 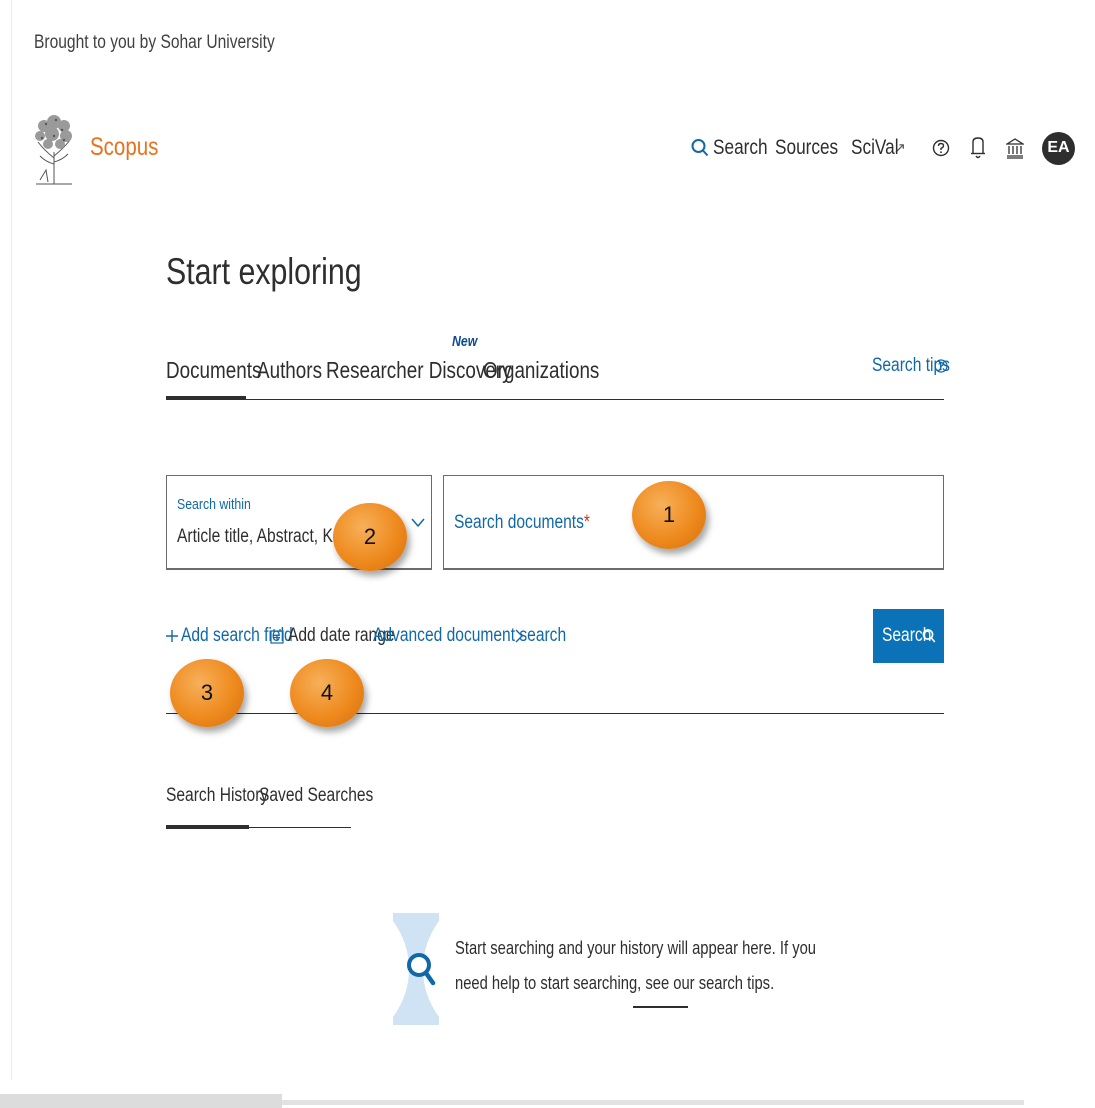 What do you see at coordinates (327, 693) in the screenshot?
I see `callout-marker-4: 4` at bounding box center [327, 693].